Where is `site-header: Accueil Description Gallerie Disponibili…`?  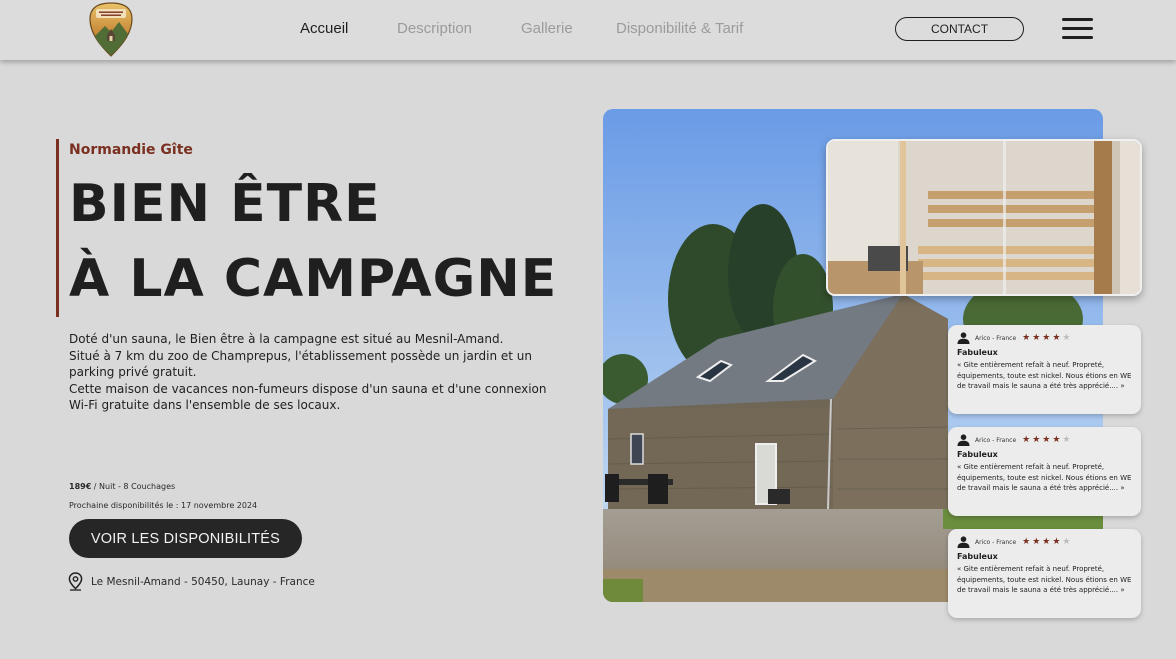
site-header: Accueil Description Gallerie Disponibili… is located at coordinates (588, 30).